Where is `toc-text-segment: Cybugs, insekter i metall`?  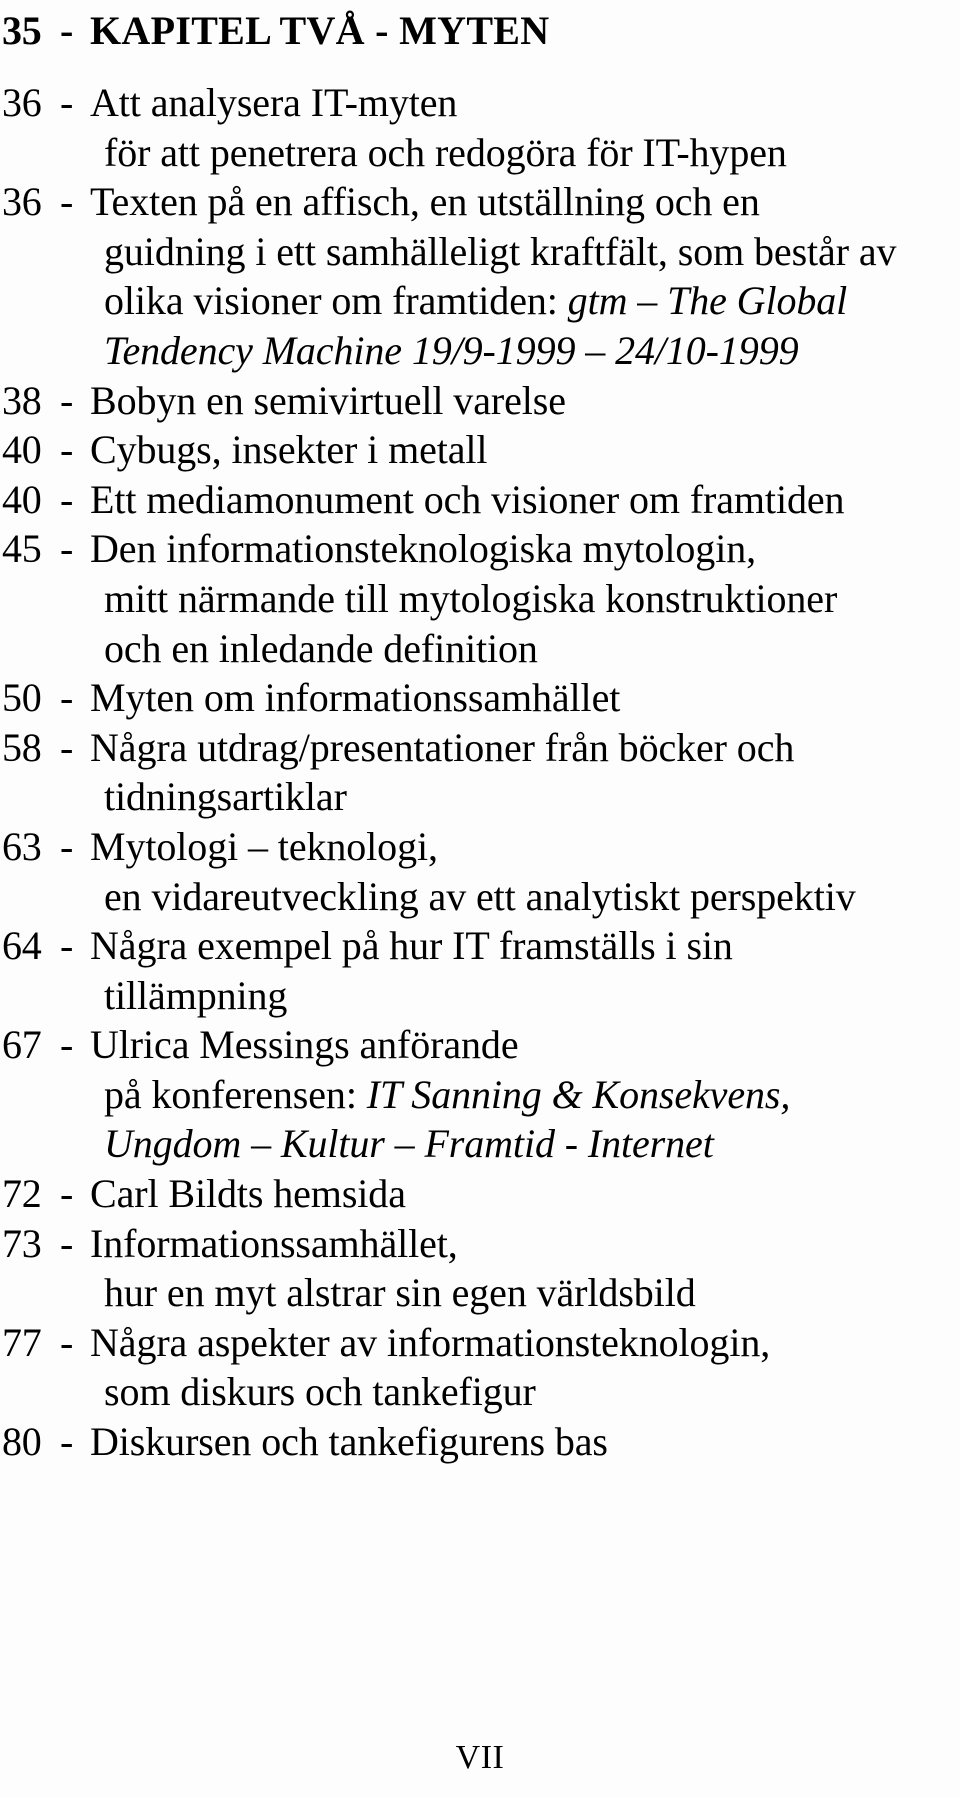
toc-text-segment: Cybugs, insekter i metall is located at coordinates (289, 450).